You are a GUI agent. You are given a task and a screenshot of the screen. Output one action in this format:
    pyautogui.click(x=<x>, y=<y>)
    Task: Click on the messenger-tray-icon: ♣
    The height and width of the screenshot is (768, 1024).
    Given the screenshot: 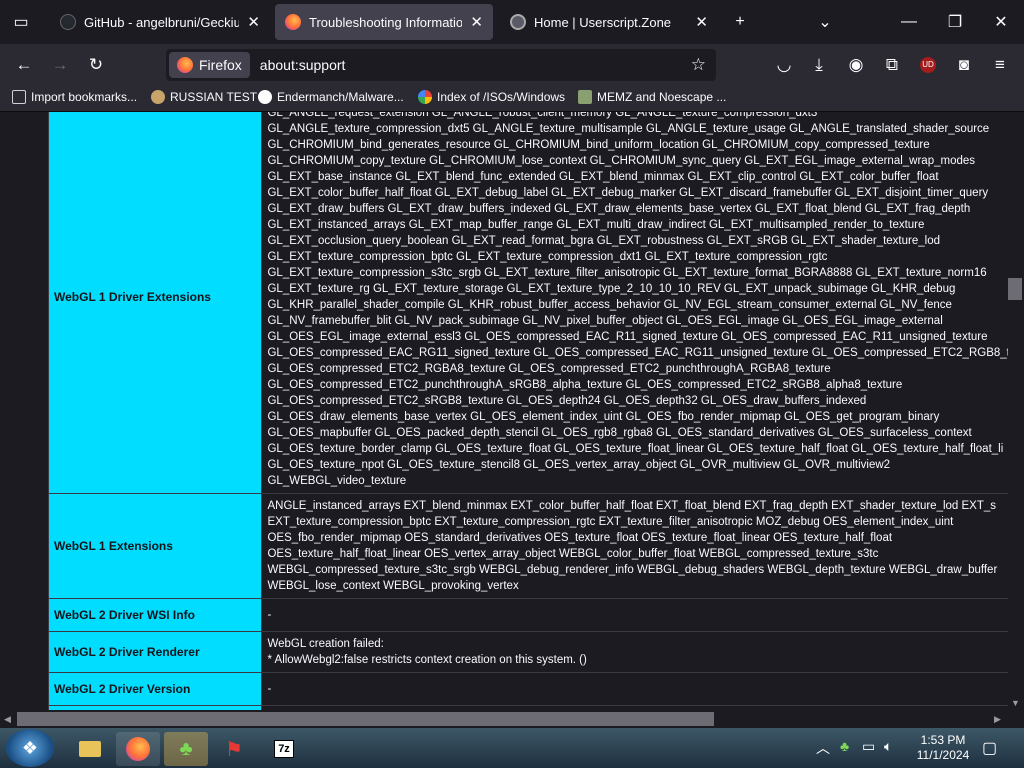 What is the action you would take?
    pyautogui.click(x=844, y=746)
    